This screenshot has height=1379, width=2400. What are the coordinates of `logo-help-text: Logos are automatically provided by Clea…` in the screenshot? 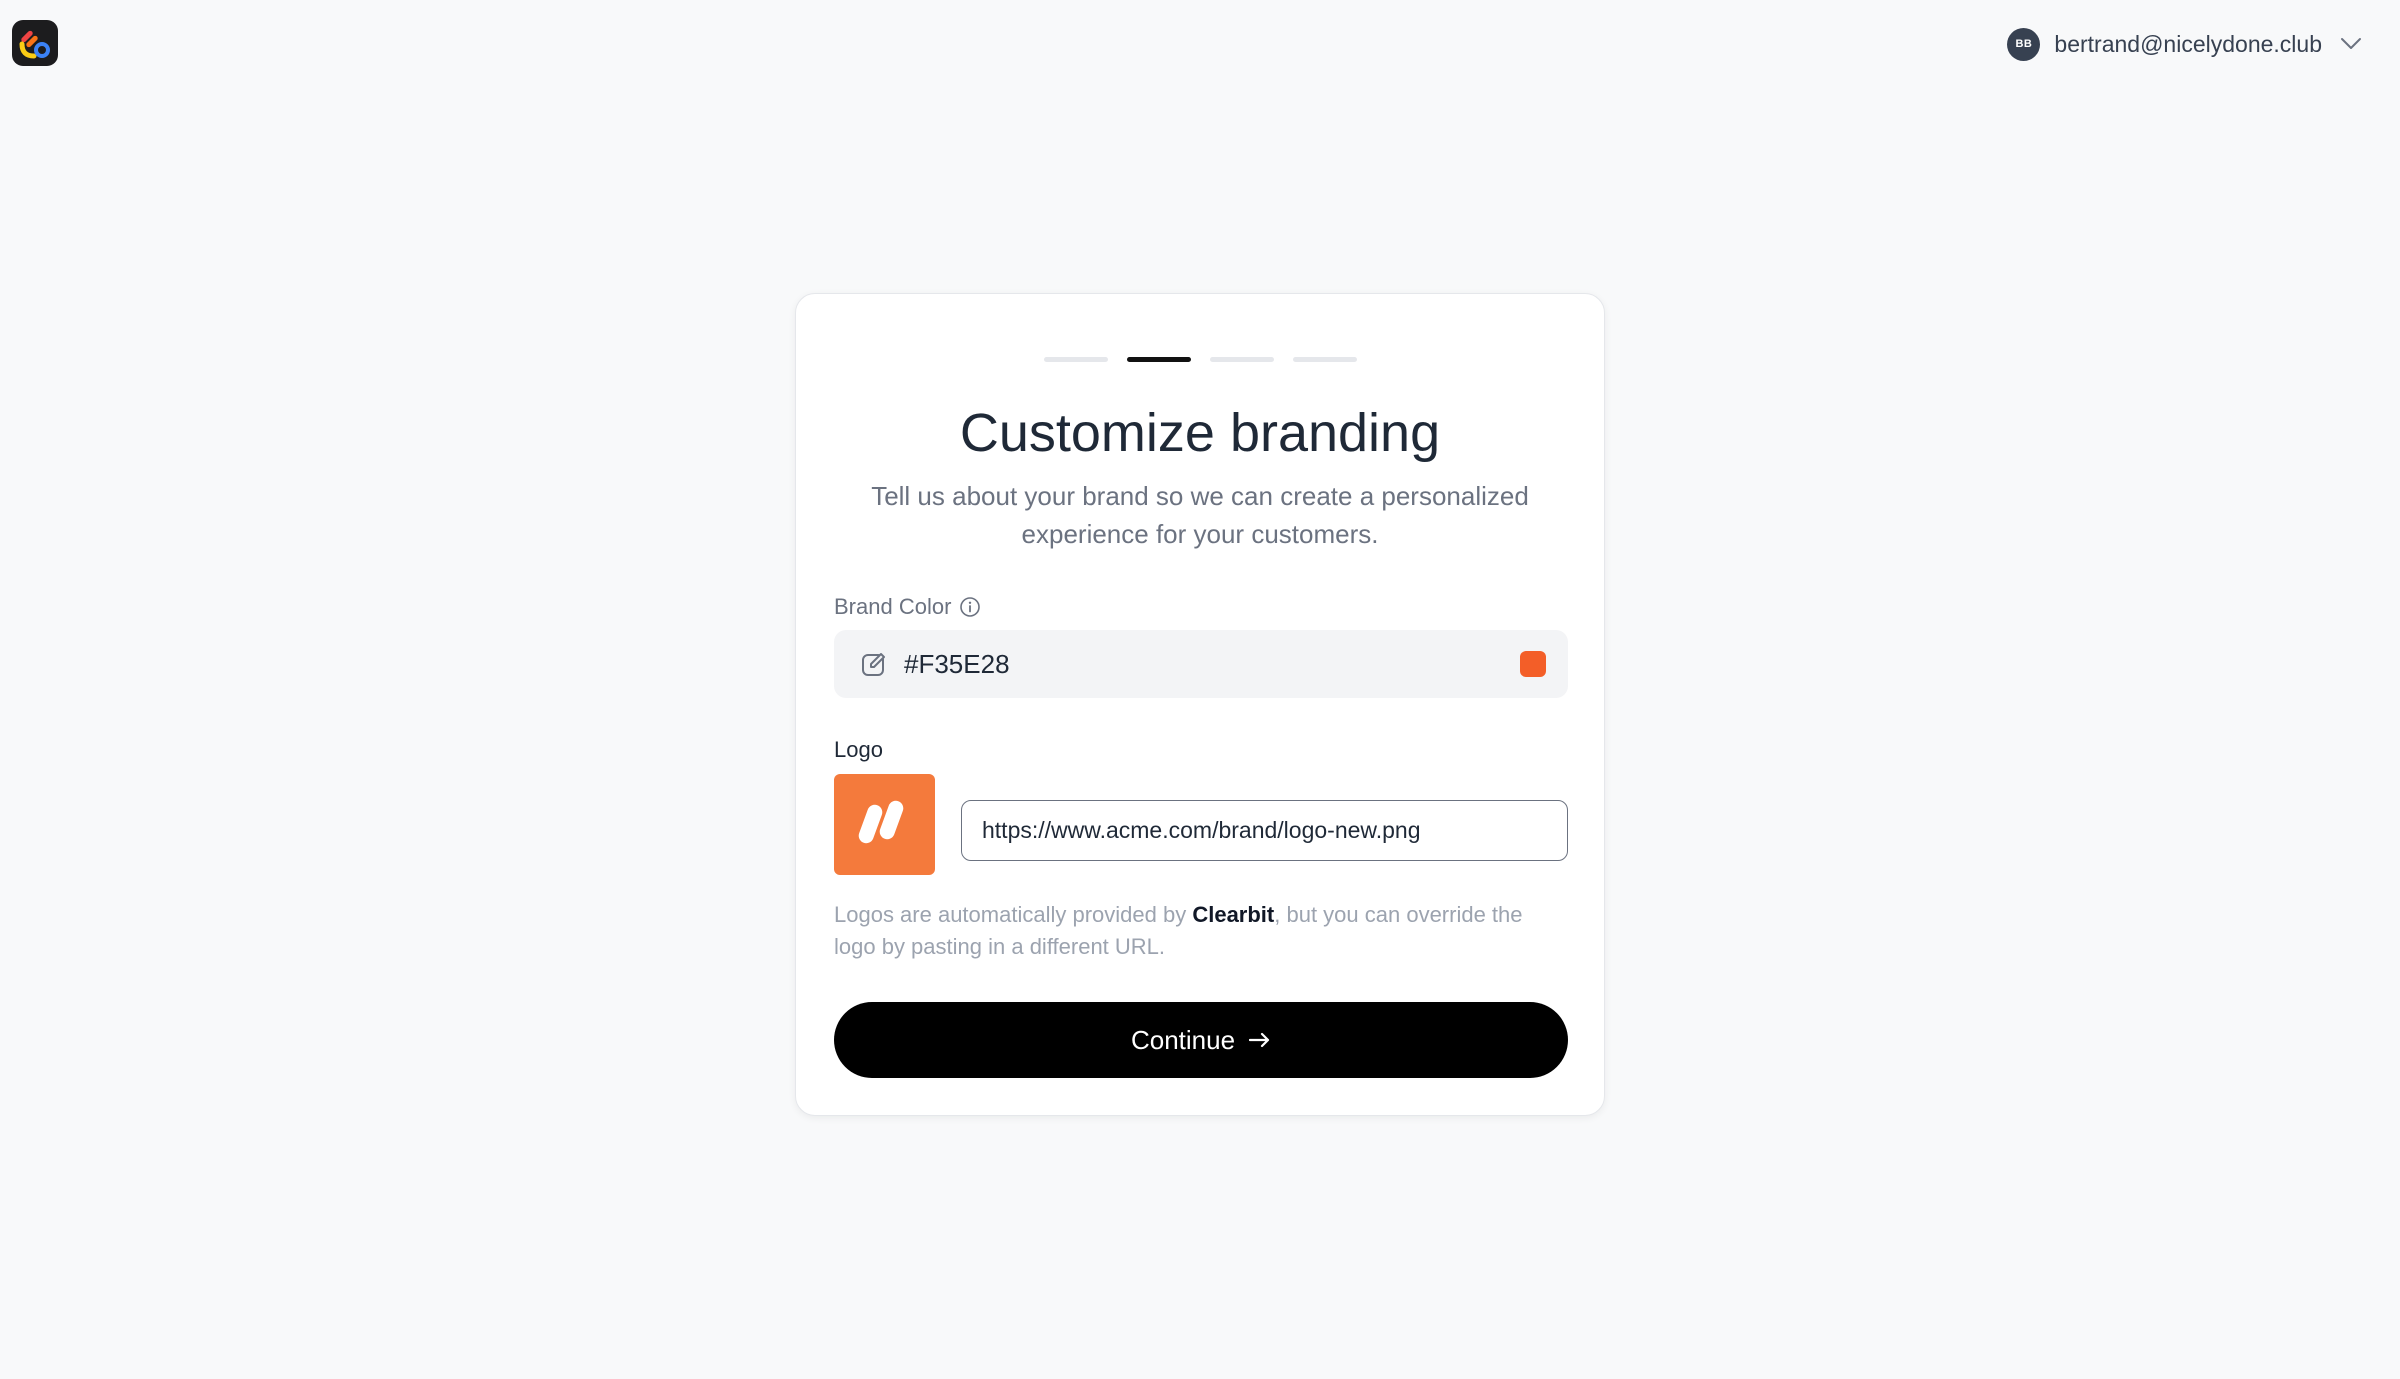 It's located at (1201, 931).